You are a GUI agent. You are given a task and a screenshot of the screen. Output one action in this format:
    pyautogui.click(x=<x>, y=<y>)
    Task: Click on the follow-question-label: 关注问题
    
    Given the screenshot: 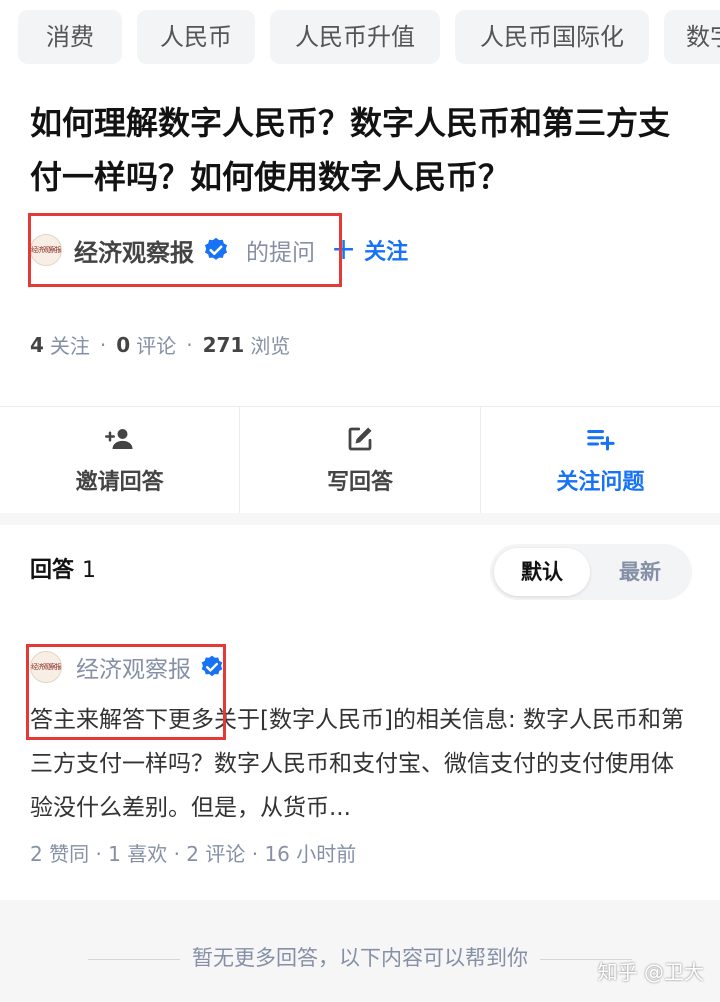 What is the action you would take?
    pyautogui.click(x=600, y=482)
    